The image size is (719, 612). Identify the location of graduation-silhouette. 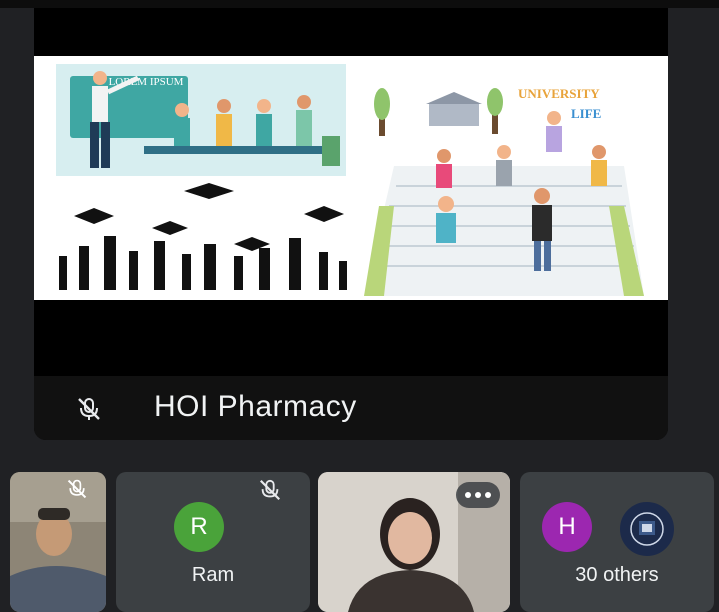
(203, 236).